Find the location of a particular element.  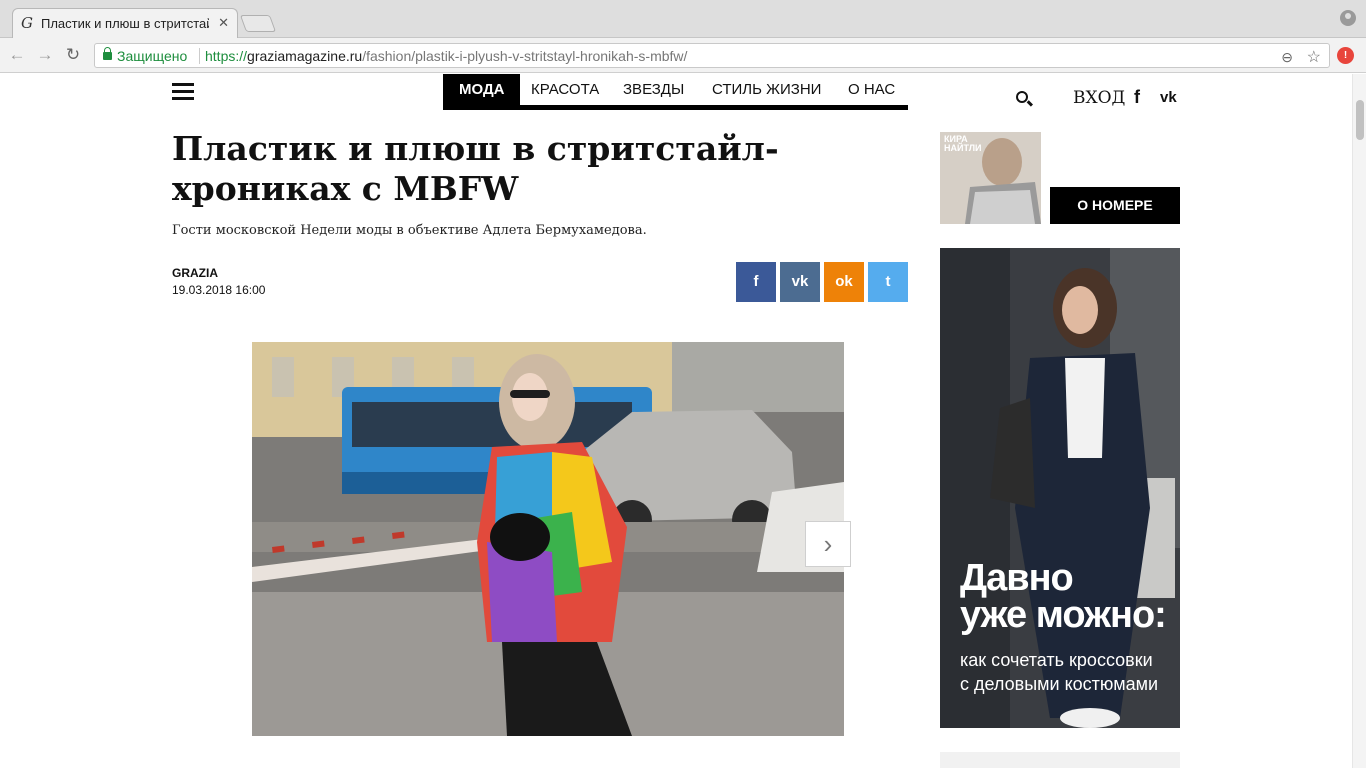

cover-title: КИРА НАЙТЛИ is located at coordinates (963, 143).